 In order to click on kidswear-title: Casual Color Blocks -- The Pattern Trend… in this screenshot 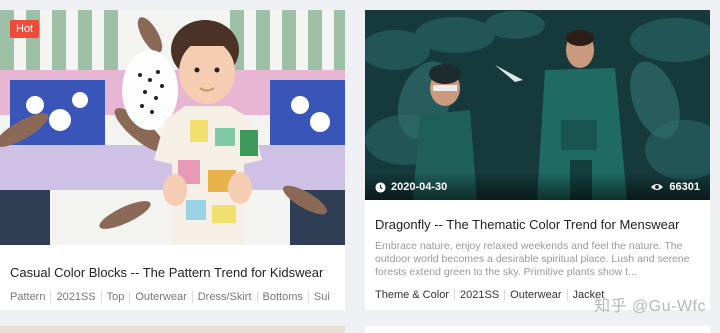, I will do `click(172, 272)`.